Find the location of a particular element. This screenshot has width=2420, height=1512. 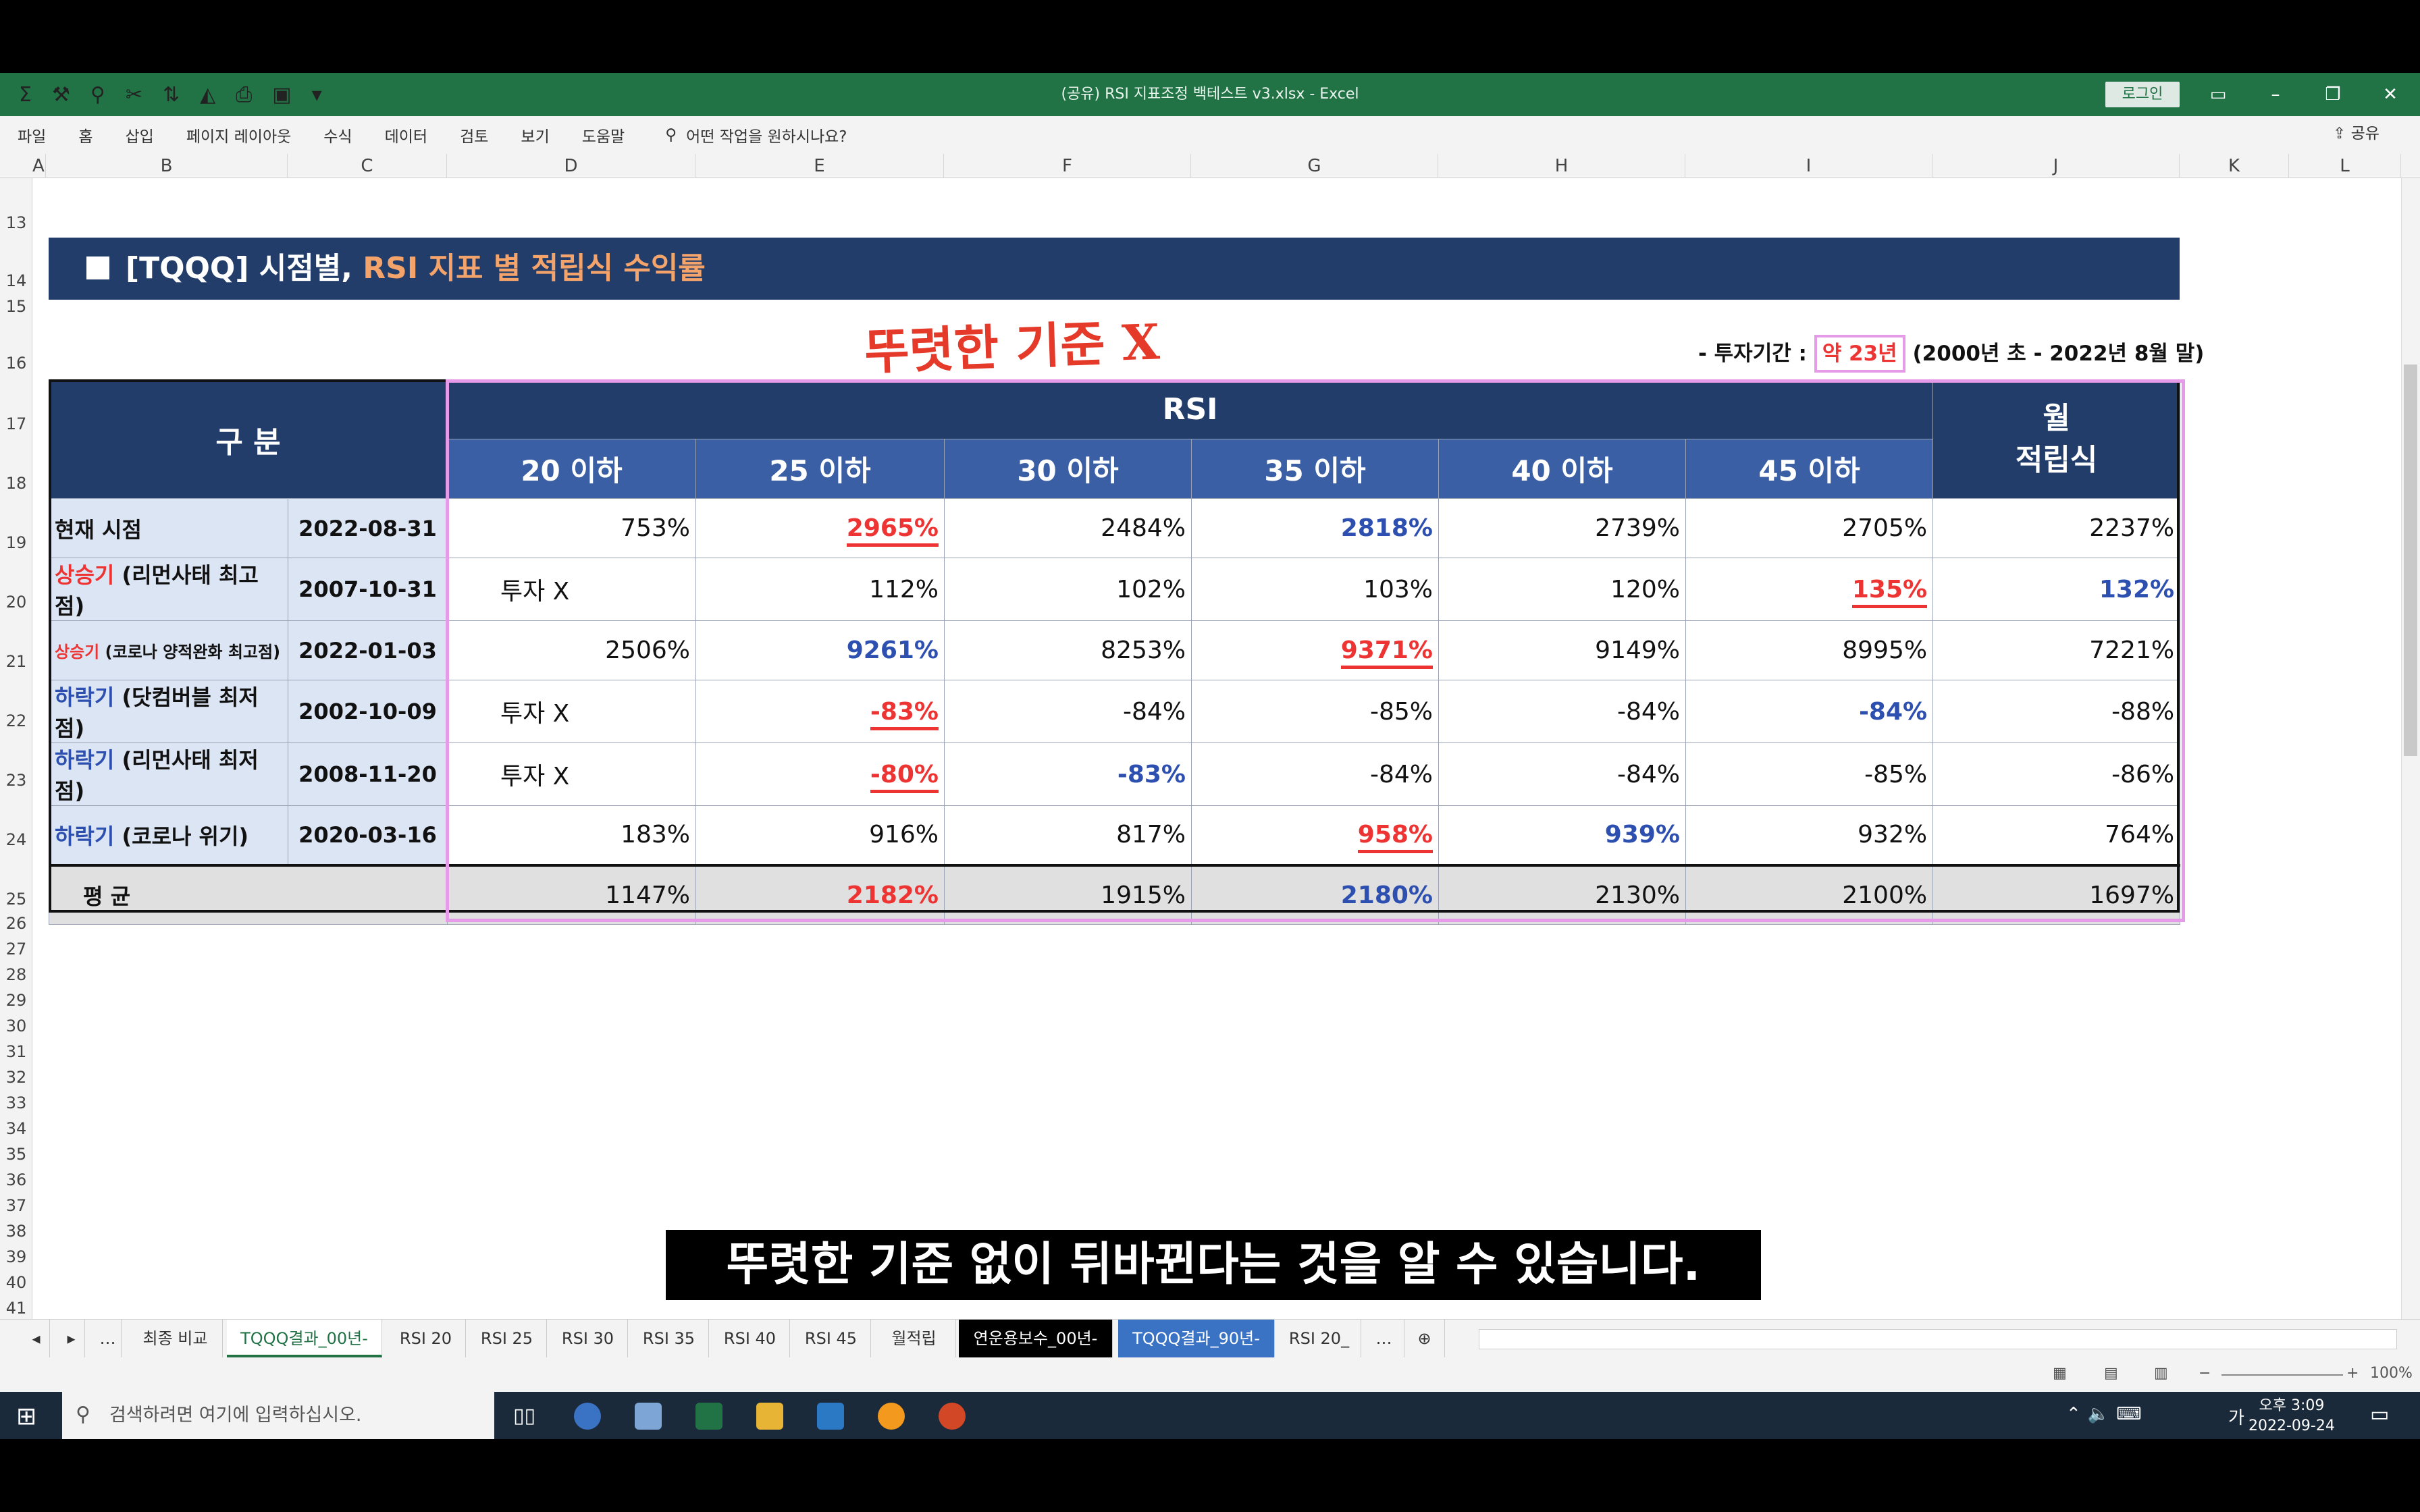

menu-home: 홈 is located at coordinates (85, 135).